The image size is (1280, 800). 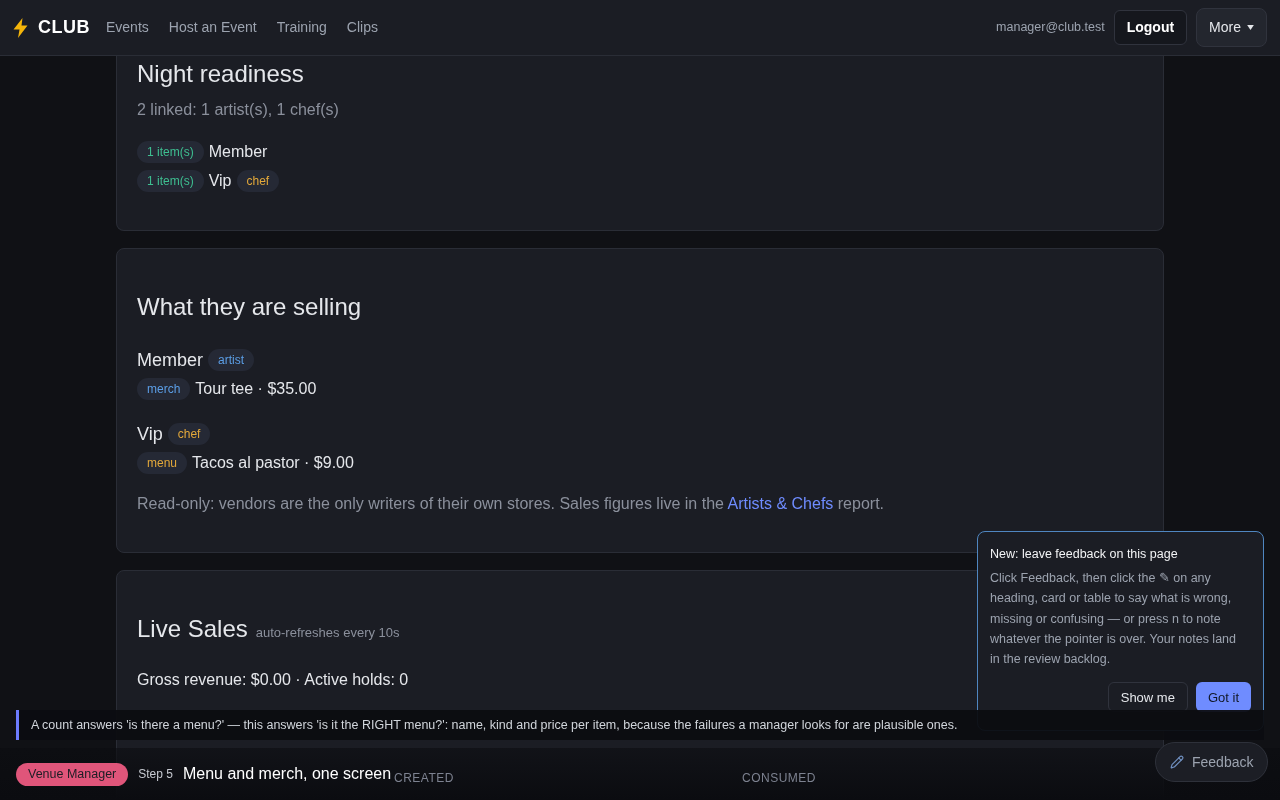 What do you see at coordinates (424, 778) in the screenshot?
I see `column-header: CREATED` at bounding box center [424, 778].